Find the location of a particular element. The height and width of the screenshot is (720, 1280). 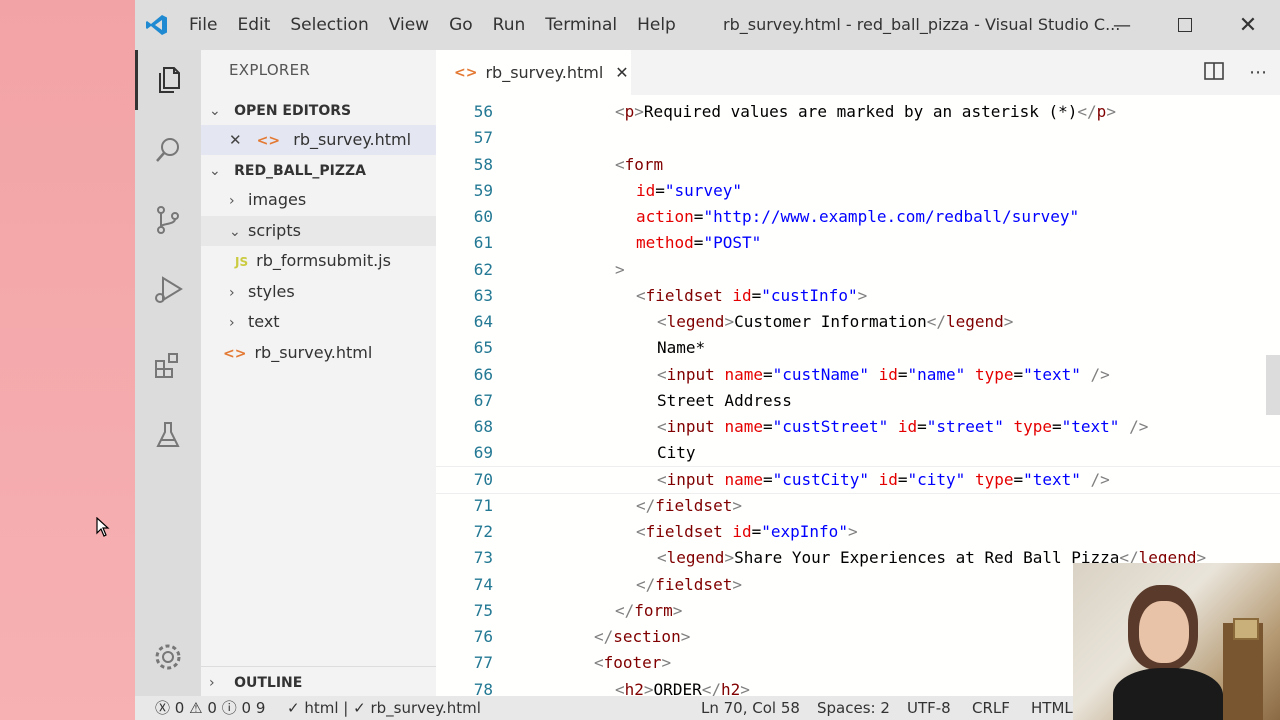

source-control-icon is located at coordinates (168, 220).